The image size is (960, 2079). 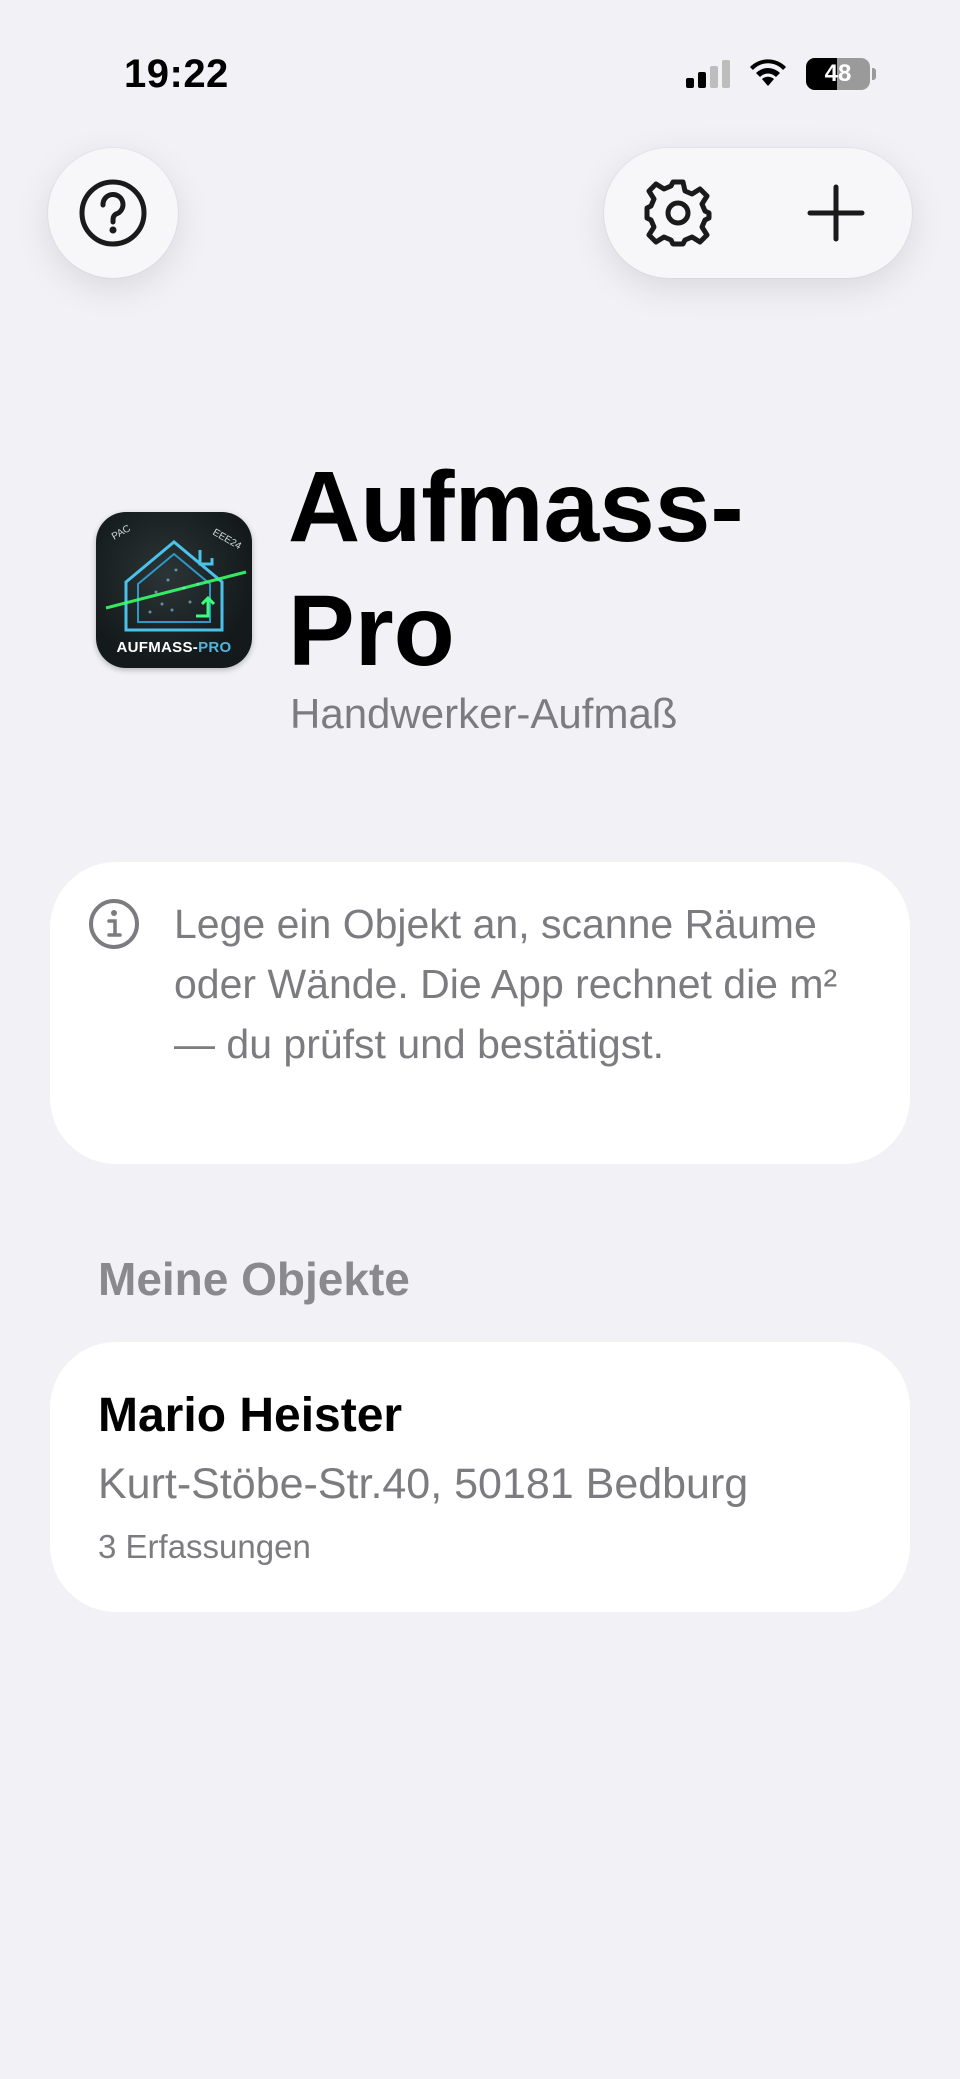 What do you see at coordinates (157, 647) in the screenshot?
I see `app-icon-label-main: AUFMASS-` at bounding box center [157, 647].